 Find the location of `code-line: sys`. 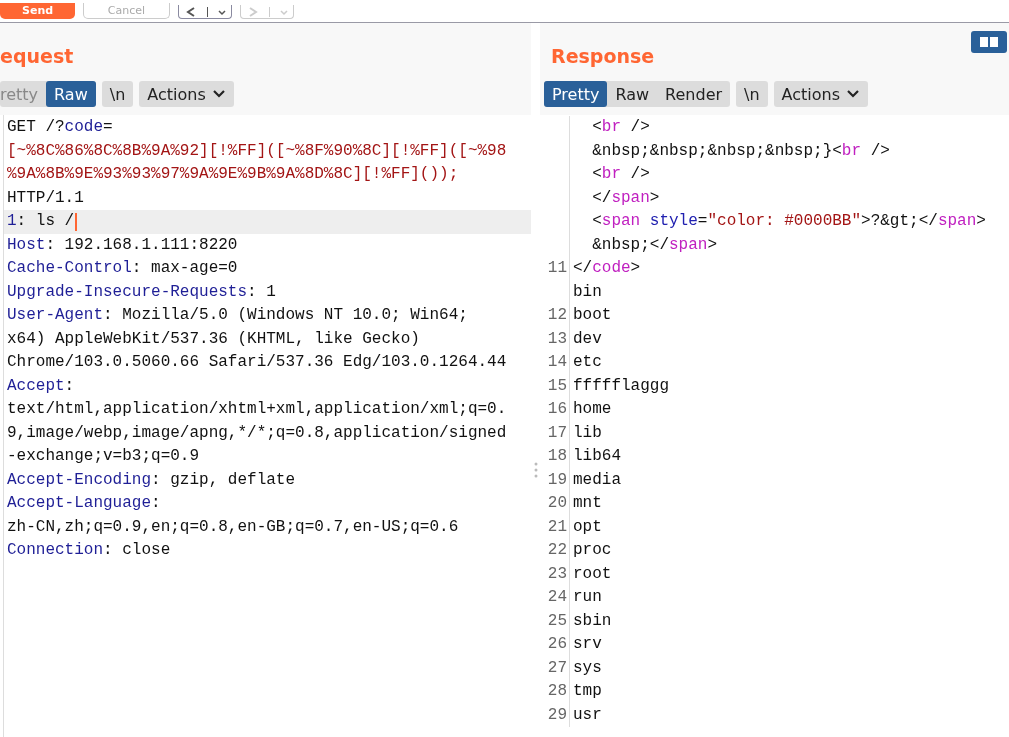

code-line: sys is located at coordinates (587, 668).